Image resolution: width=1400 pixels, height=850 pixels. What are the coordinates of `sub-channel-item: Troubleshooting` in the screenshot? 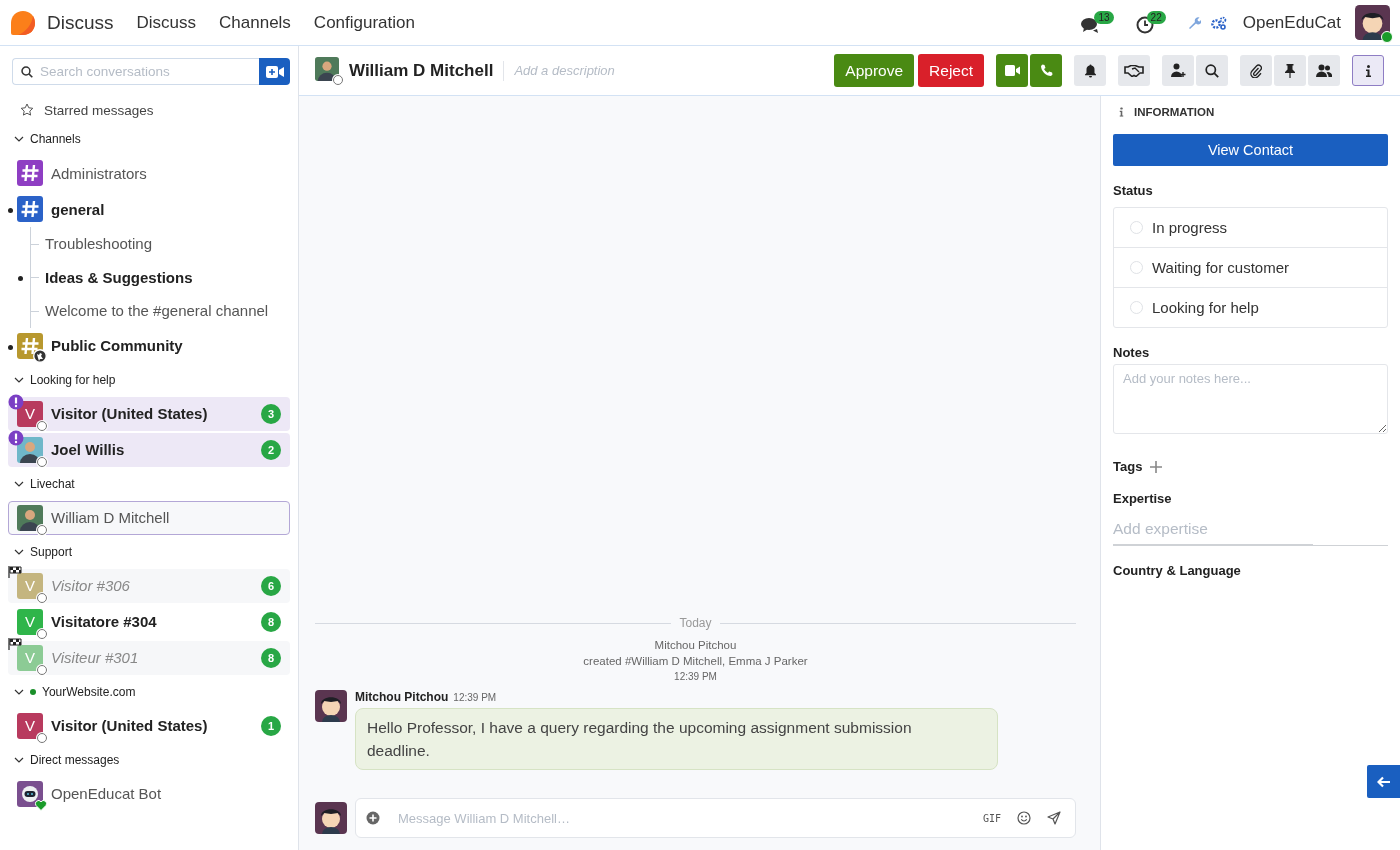 It's located at (160, 244).